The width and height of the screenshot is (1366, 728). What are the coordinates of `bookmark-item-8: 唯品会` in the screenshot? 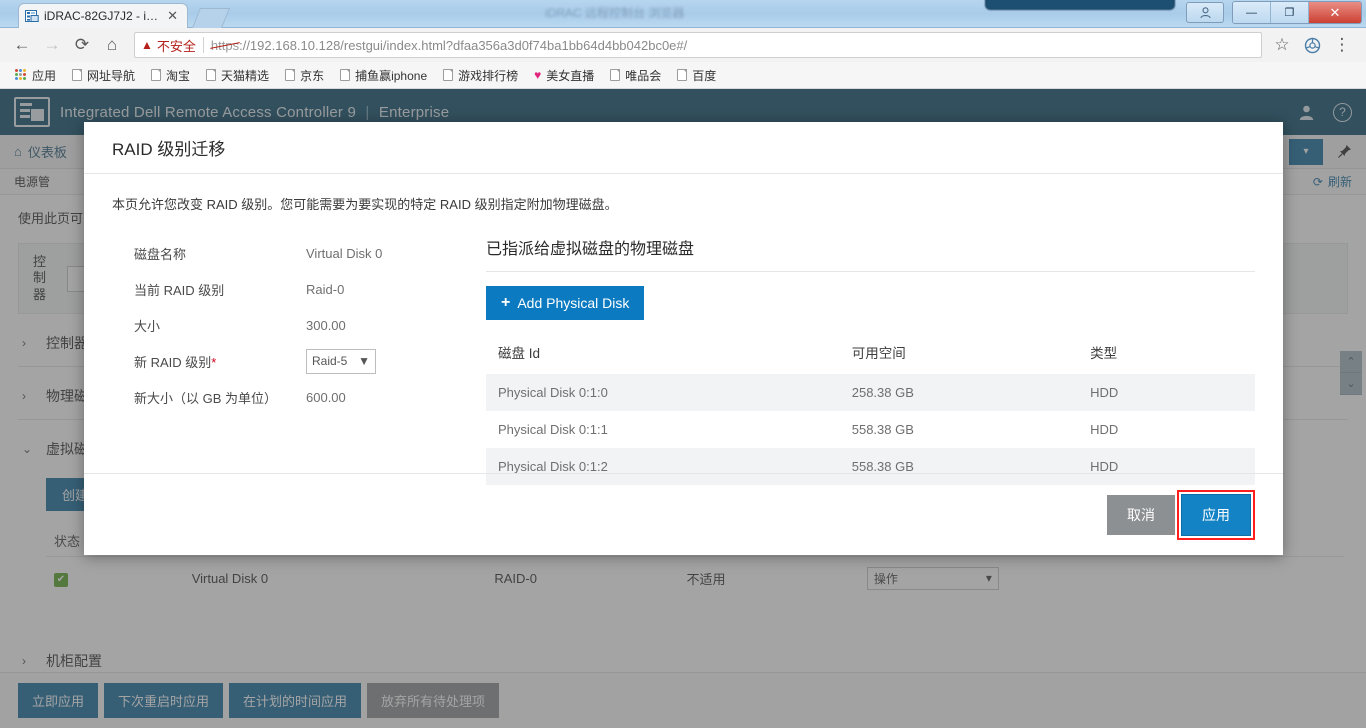 It's located at (635, 75).